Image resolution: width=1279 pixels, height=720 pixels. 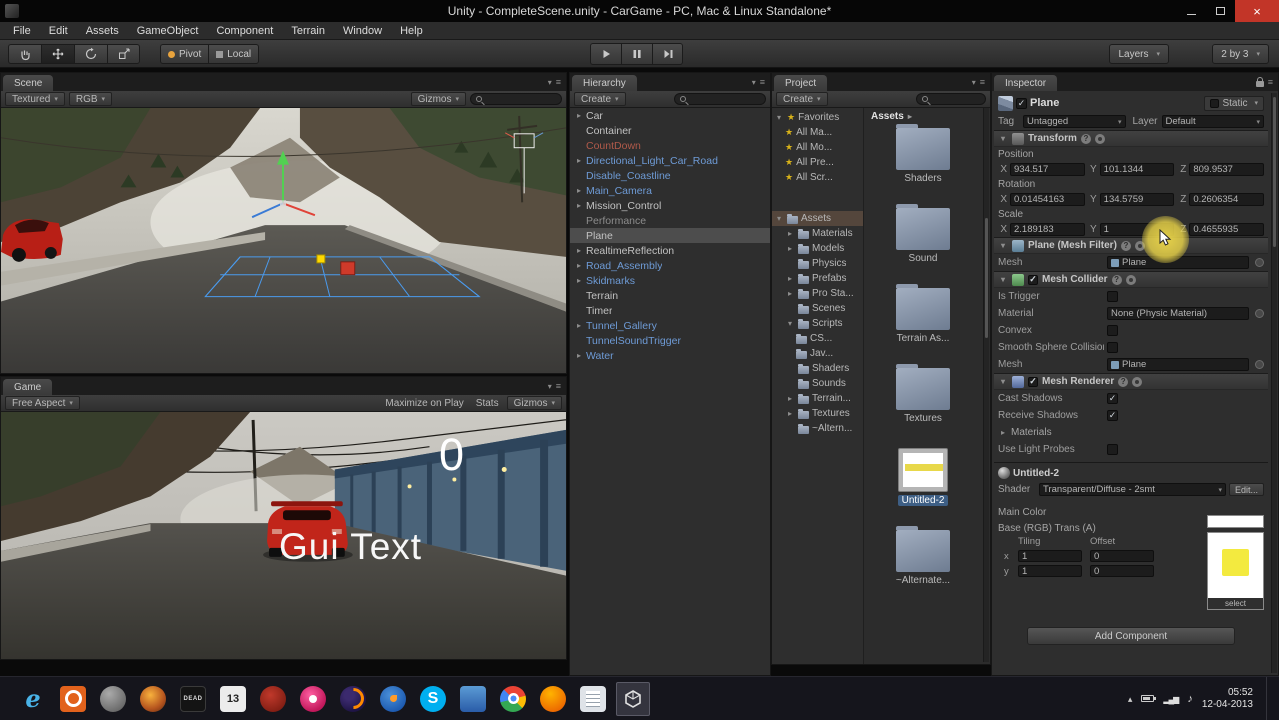 I want to click on mesh-filter-header: Plane (Mesh Filter), so click(x=1131, y=245).